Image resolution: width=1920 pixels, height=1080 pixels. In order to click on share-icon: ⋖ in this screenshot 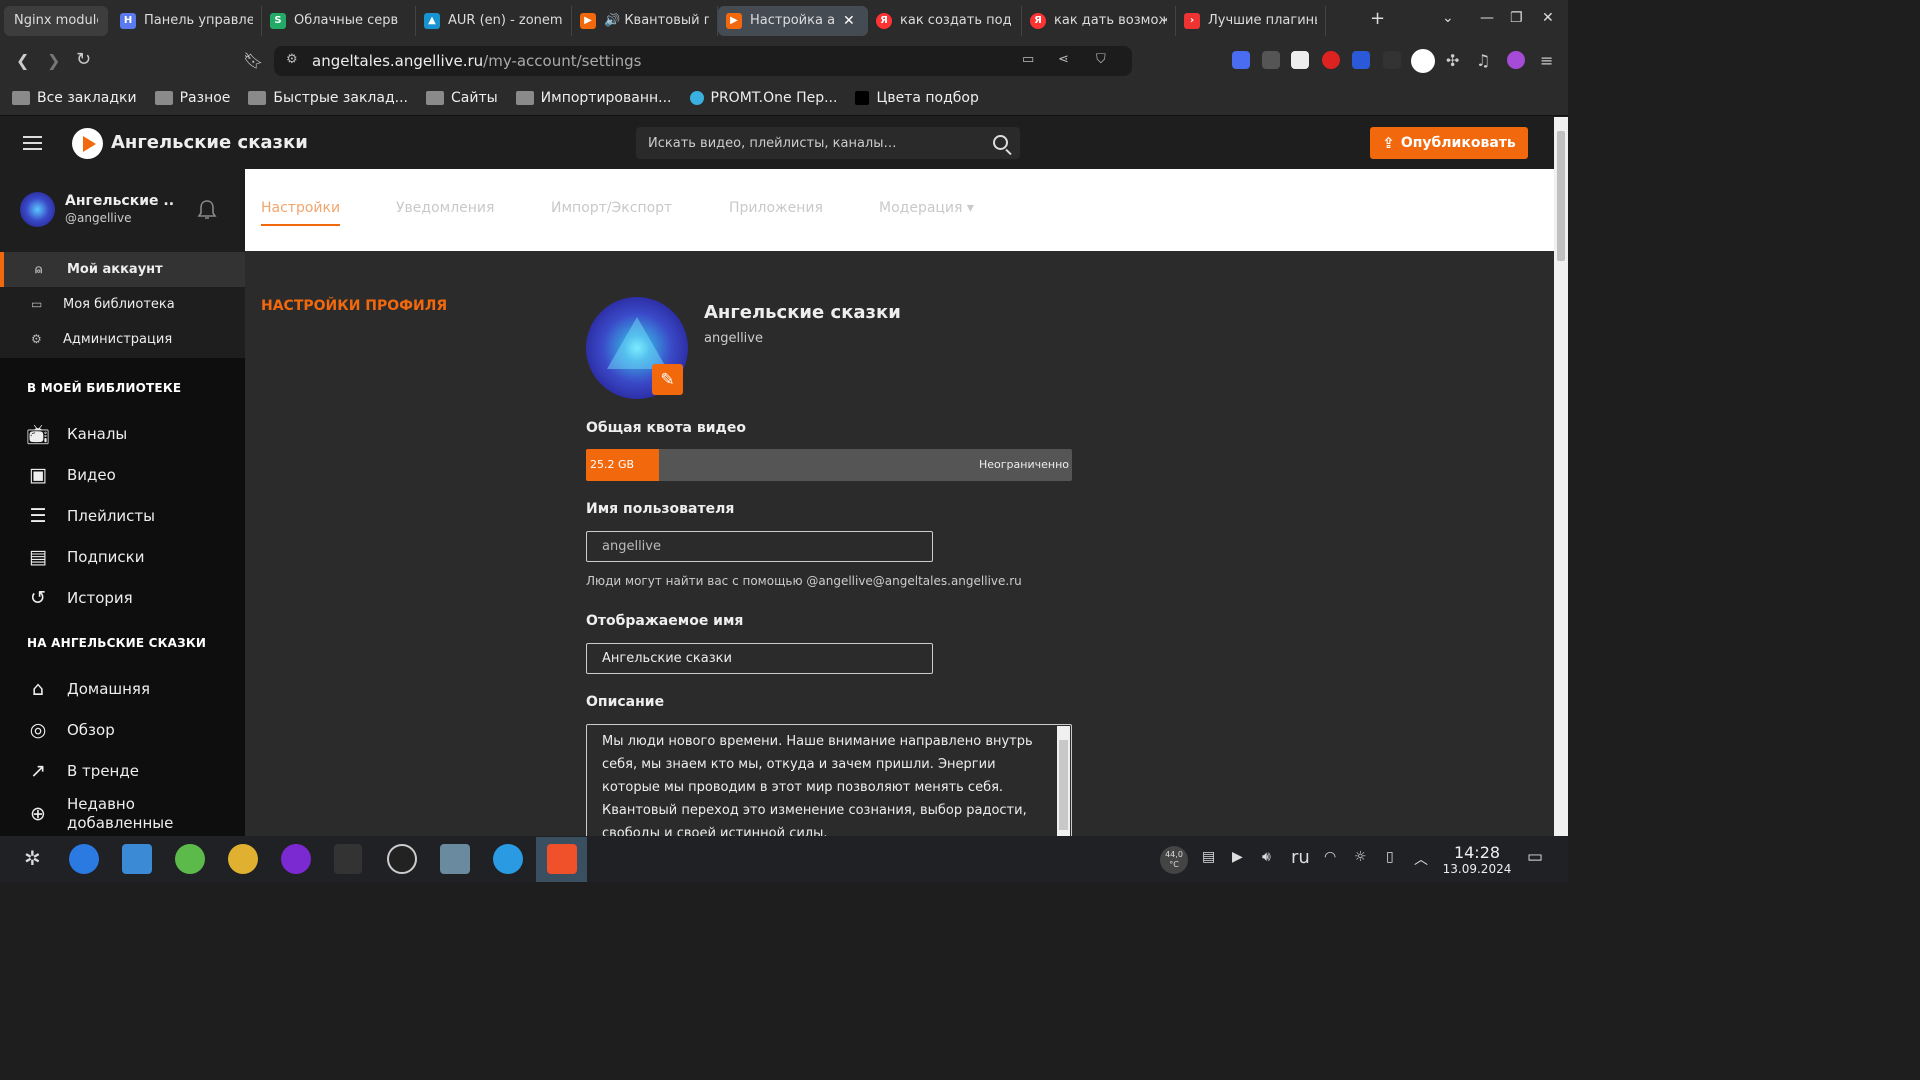, I will do `click(1063, 59)`.